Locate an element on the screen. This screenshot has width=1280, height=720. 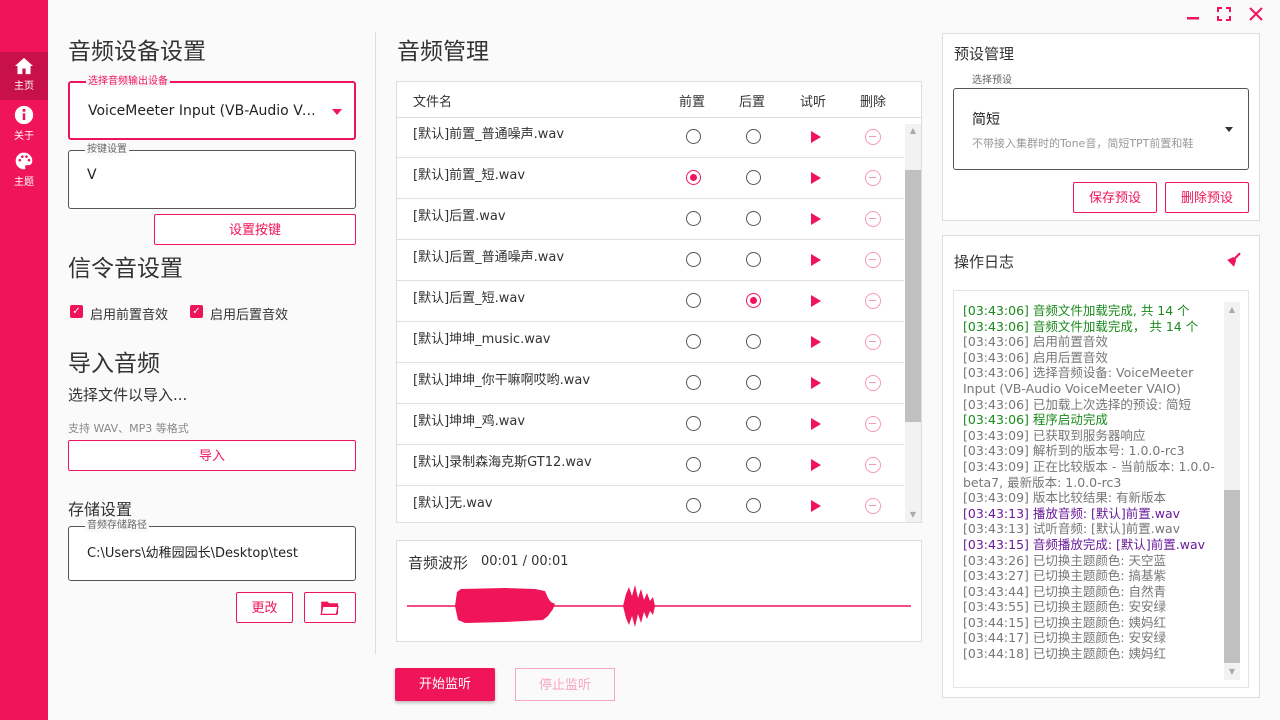
import-hint: 支持 WAV、MP3 等格式 is located at coordinates (128, 428).